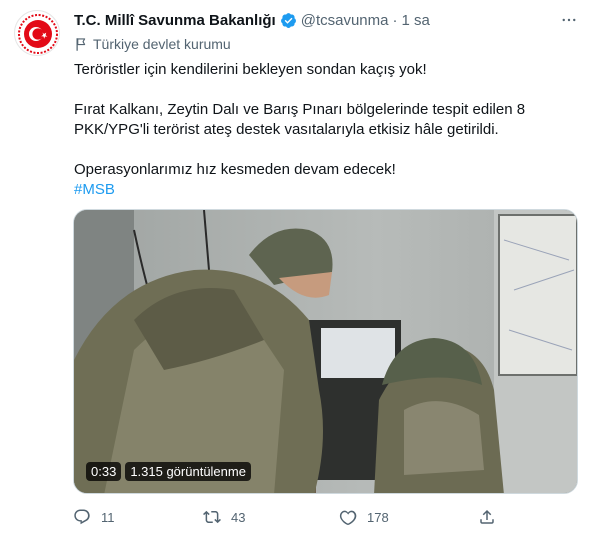  What do you see at coordinates (108, 517) in the screenshot?
I see `reply-count: 11` at bounding box center [108, 517].